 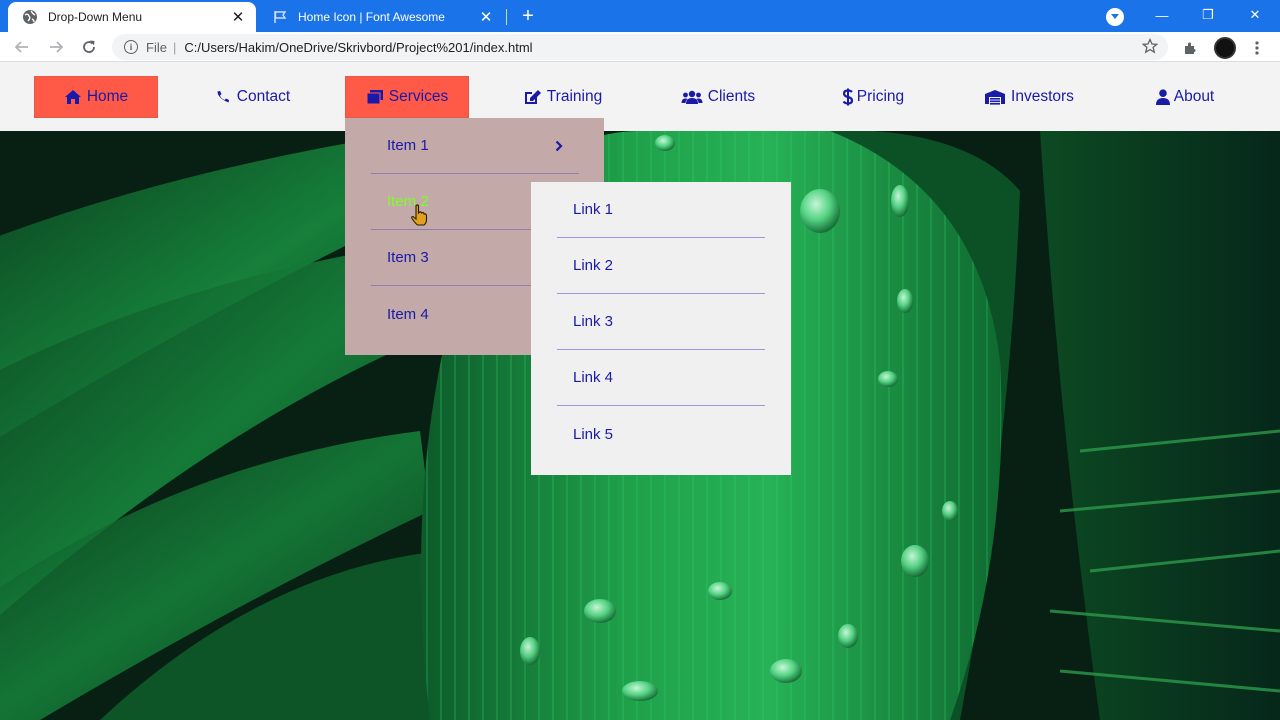 I want to click on nav-home: Home, so click(x=96, y=97).